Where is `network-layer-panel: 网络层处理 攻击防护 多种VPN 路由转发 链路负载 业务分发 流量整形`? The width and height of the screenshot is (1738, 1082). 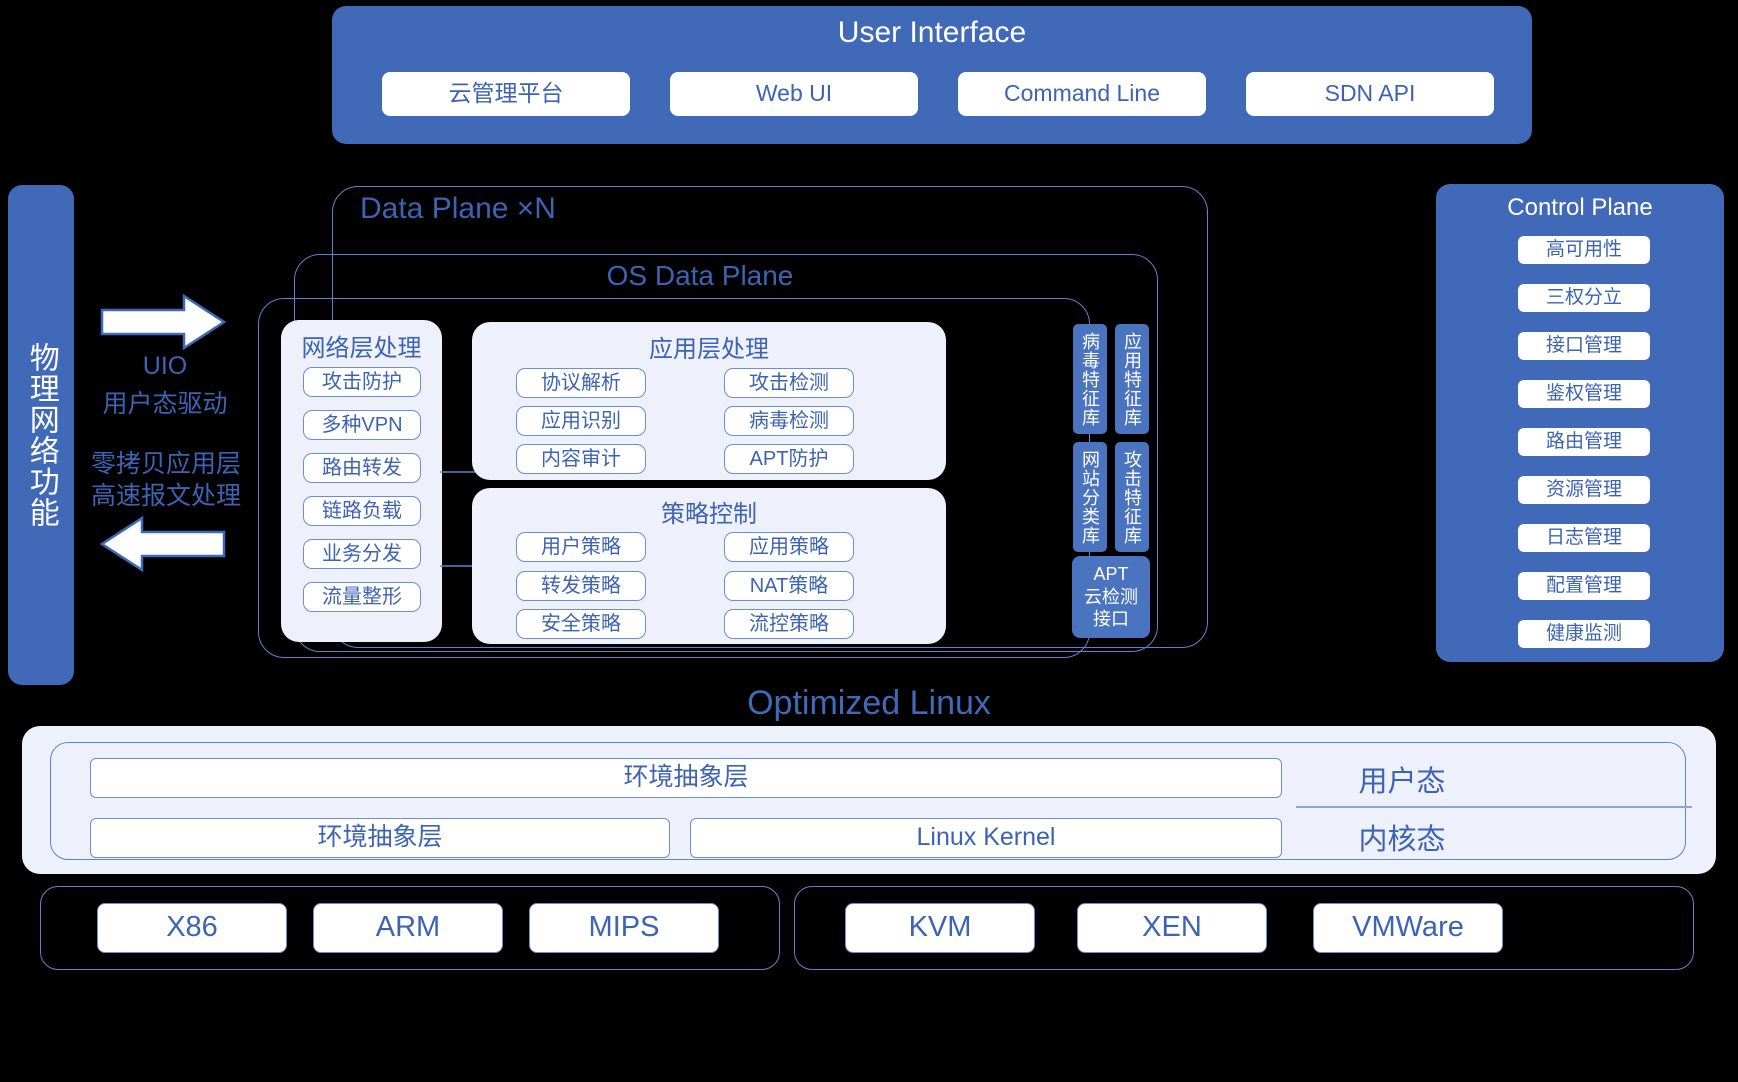 network-layer-panel: 网络层处理 攻击防护 多种VPN 路由转发 链路负载 业务分发 流量整形 is located at coordinates (361, 481).